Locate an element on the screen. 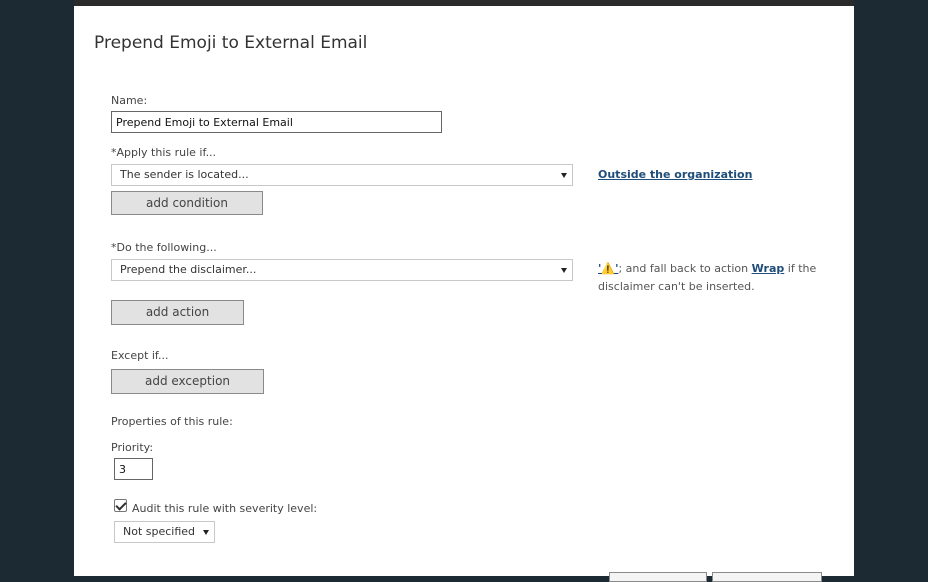 The width and height of the screenshot is (928, 582). save-button is located at coordinates (658, 577).